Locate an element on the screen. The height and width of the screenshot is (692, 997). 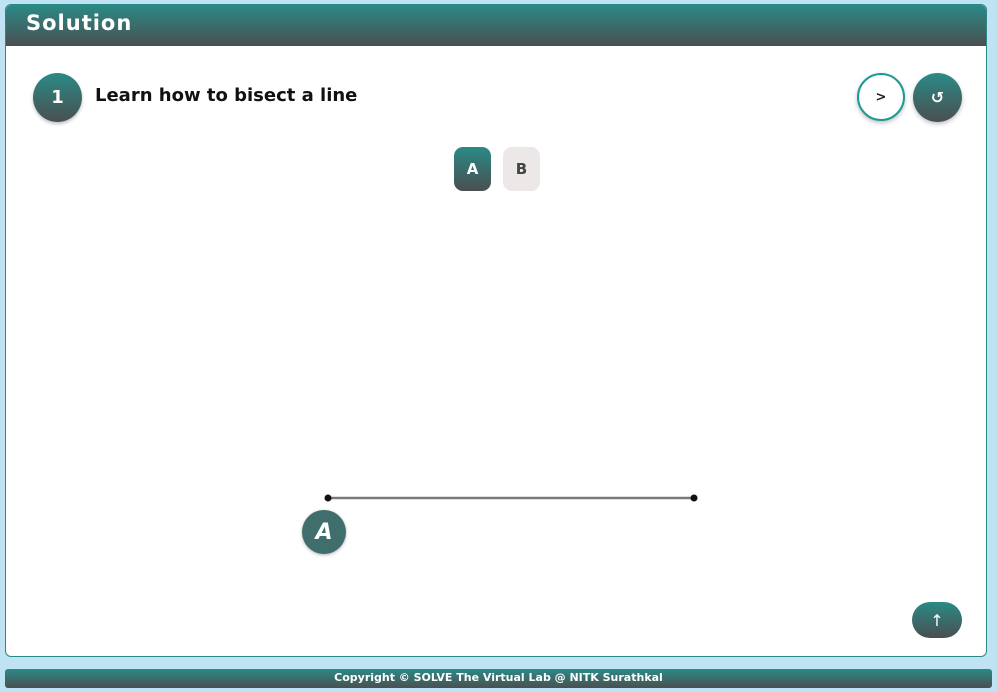
step-number-badge: 1 is located at coordinates (57, 97).